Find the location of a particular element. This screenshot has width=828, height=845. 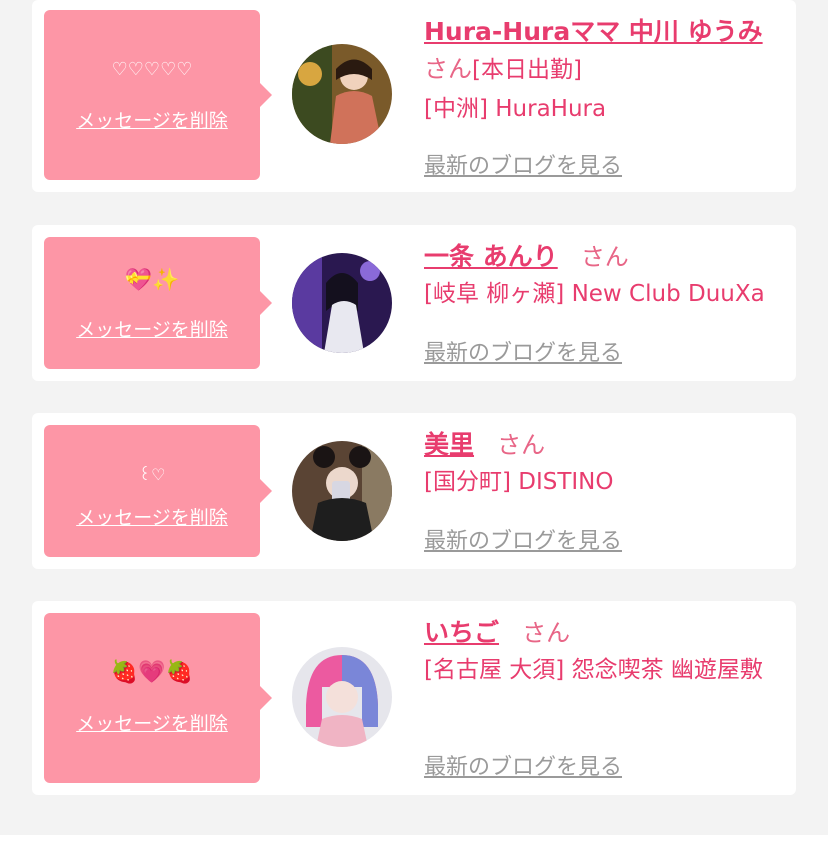

profile-name: 一条 あんり is located at coordinates (491, 256).